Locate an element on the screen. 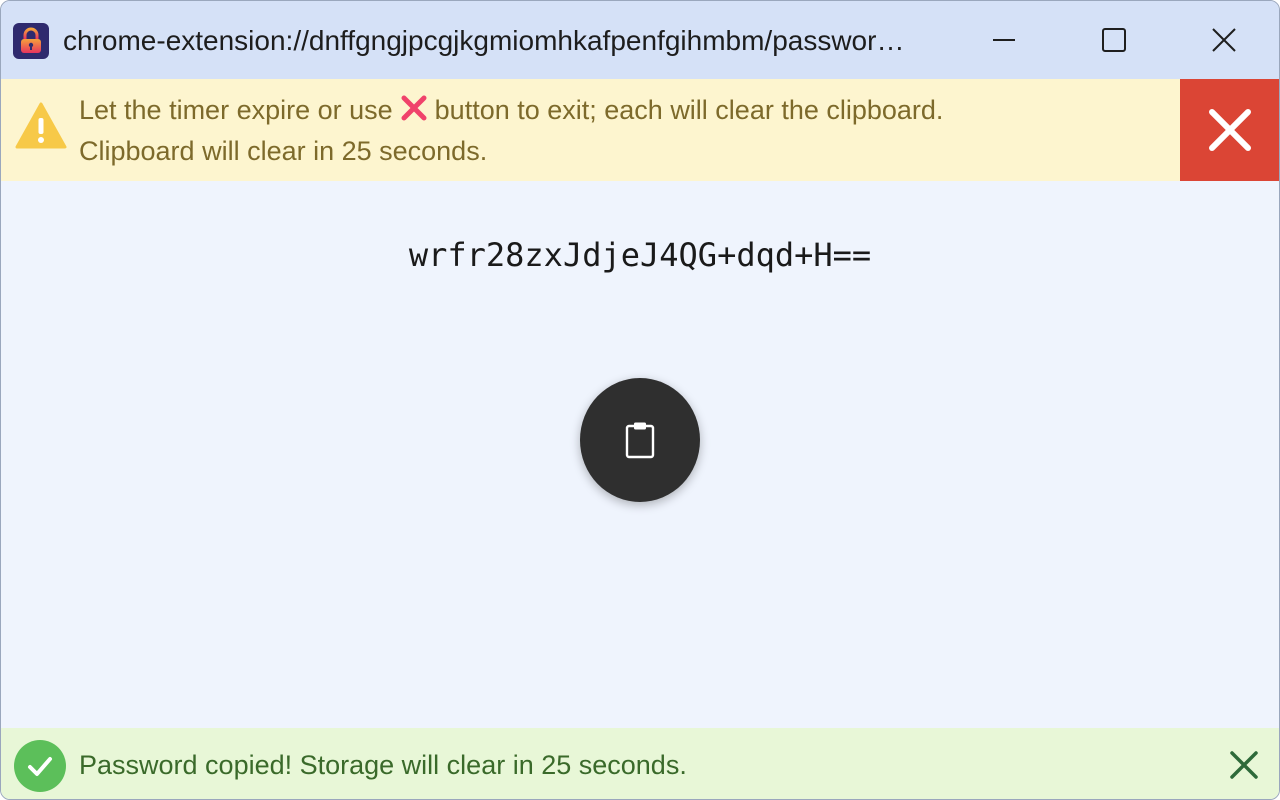 The width and height of the screenshot is (1280, 800). warning-text-before: Let the timer expire or use is located at coordinates (236, 110).